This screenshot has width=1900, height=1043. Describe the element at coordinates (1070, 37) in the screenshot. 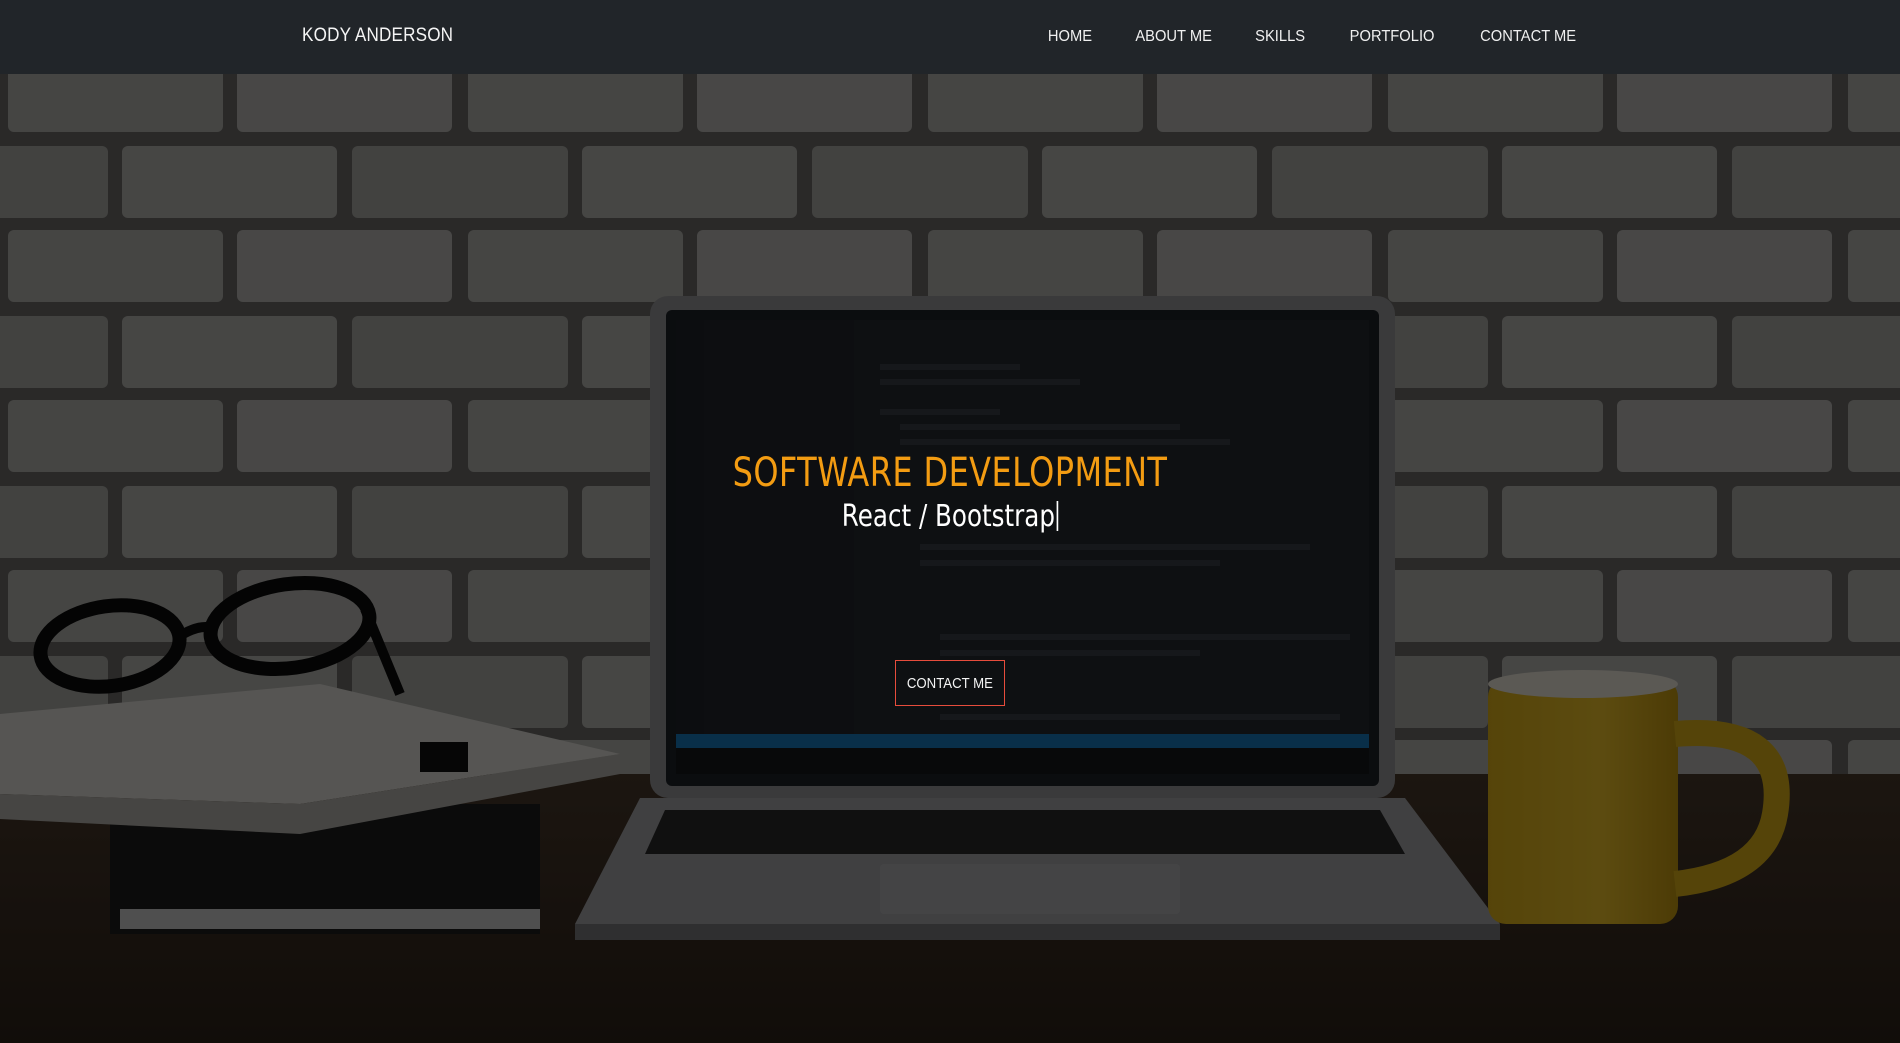

I see `nav-home: HOME` at that location.